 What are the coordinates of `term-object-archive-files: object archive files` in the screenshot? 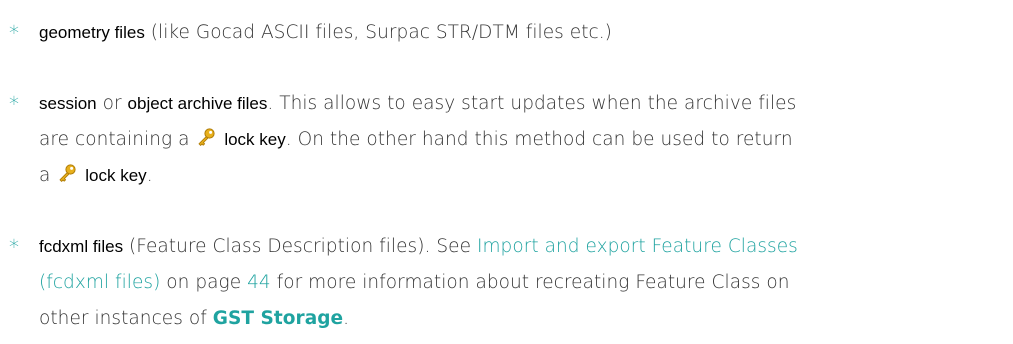 It's located at (197, 103).